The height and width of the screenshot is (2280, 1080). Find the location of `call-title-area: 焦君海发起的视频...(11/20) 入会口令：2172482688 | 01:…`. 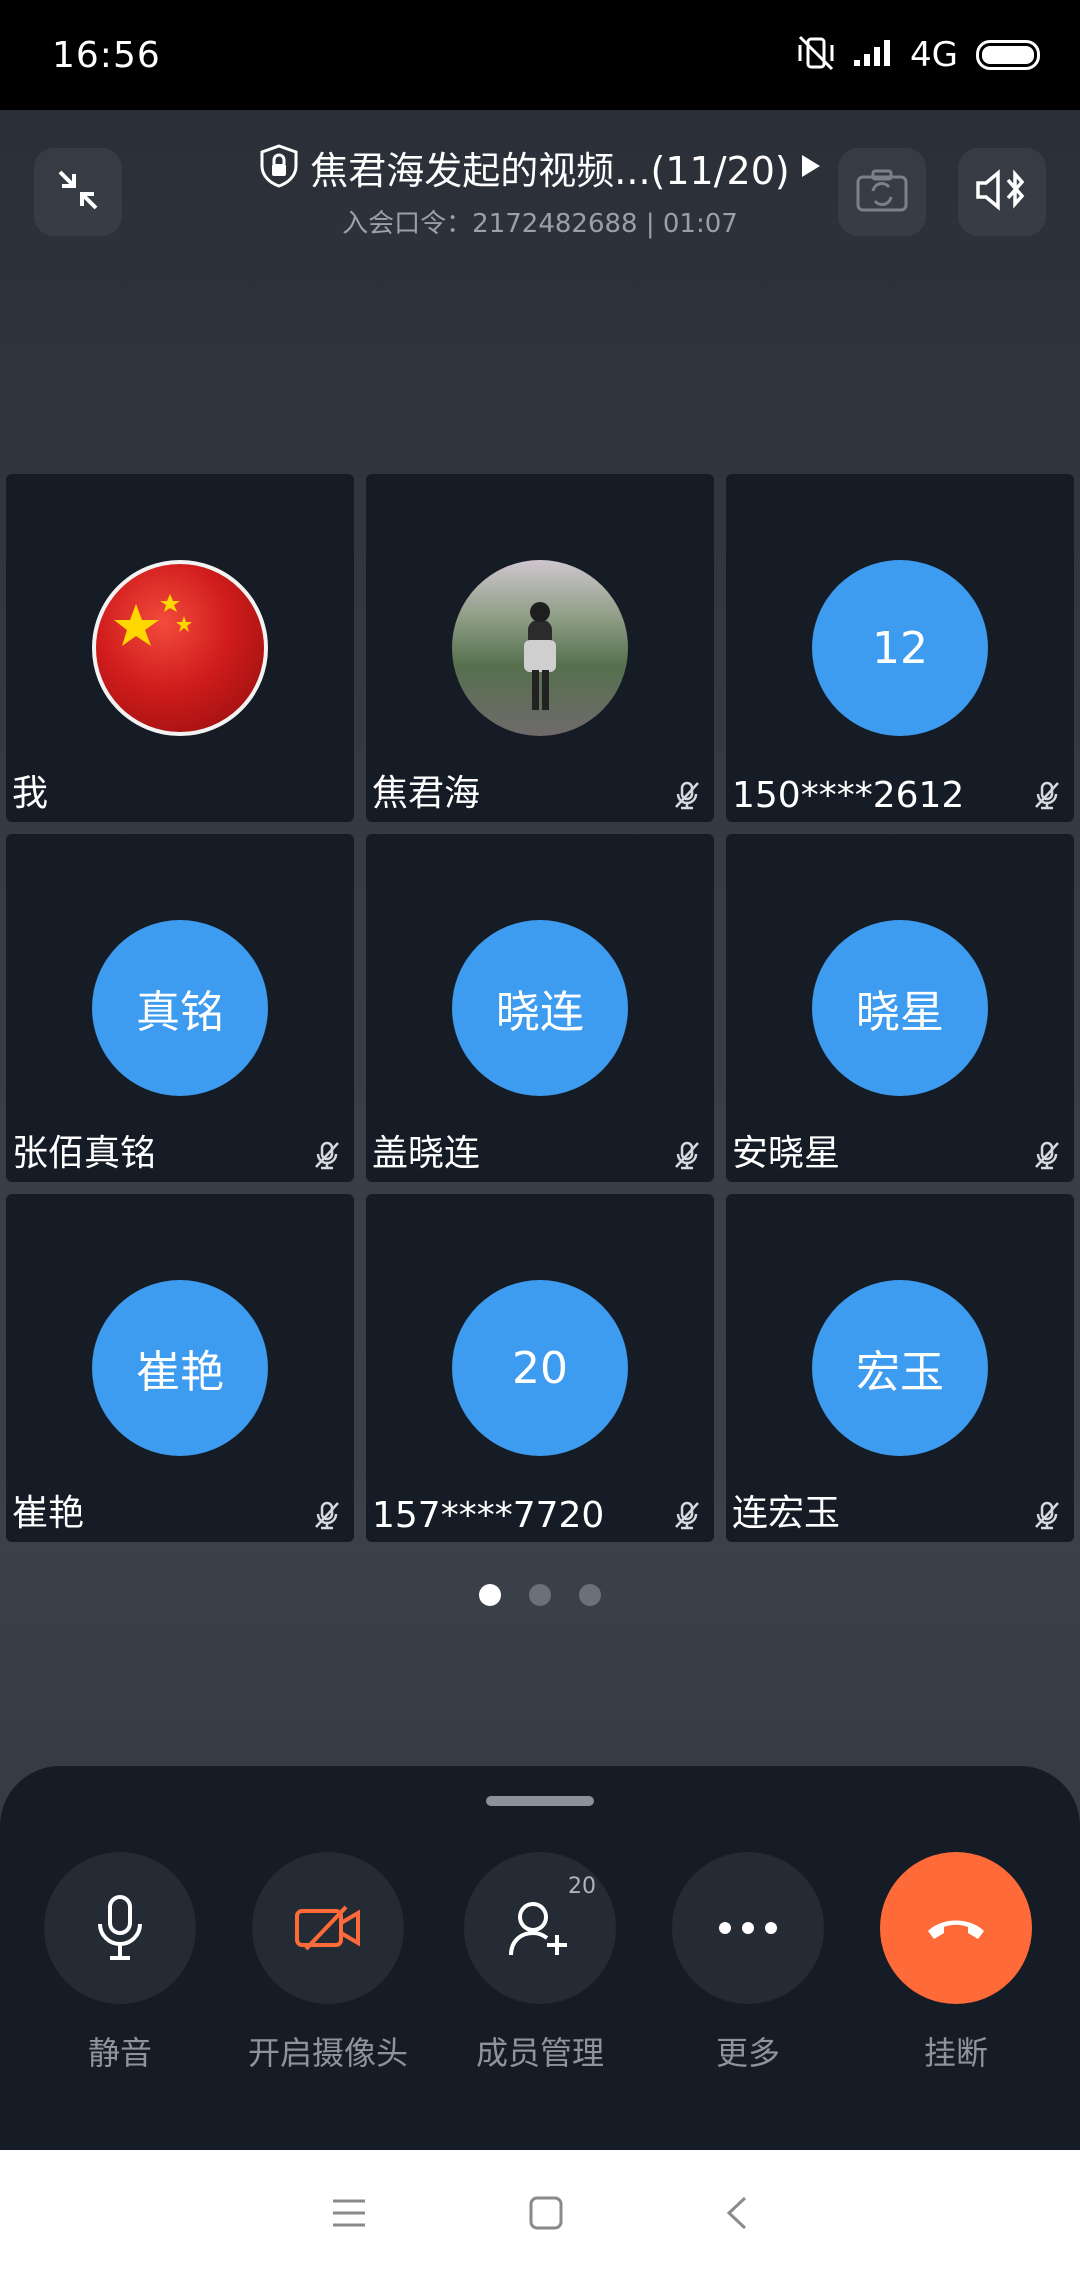

call-title-area: 焦君海发起的视频...(11/20) 入会口令：2172482688 | 01:… is located at coordinates (540, 190).